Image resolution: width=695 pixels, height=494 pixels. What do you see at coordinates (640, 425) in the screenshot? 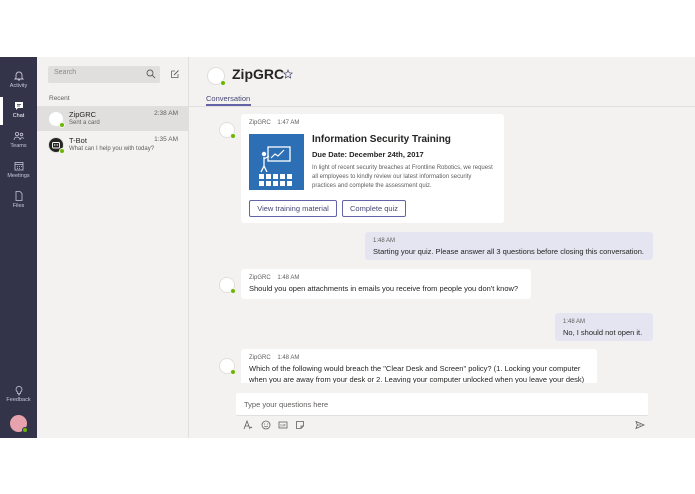
I see `send-icon` at bounding box center [640, 425].